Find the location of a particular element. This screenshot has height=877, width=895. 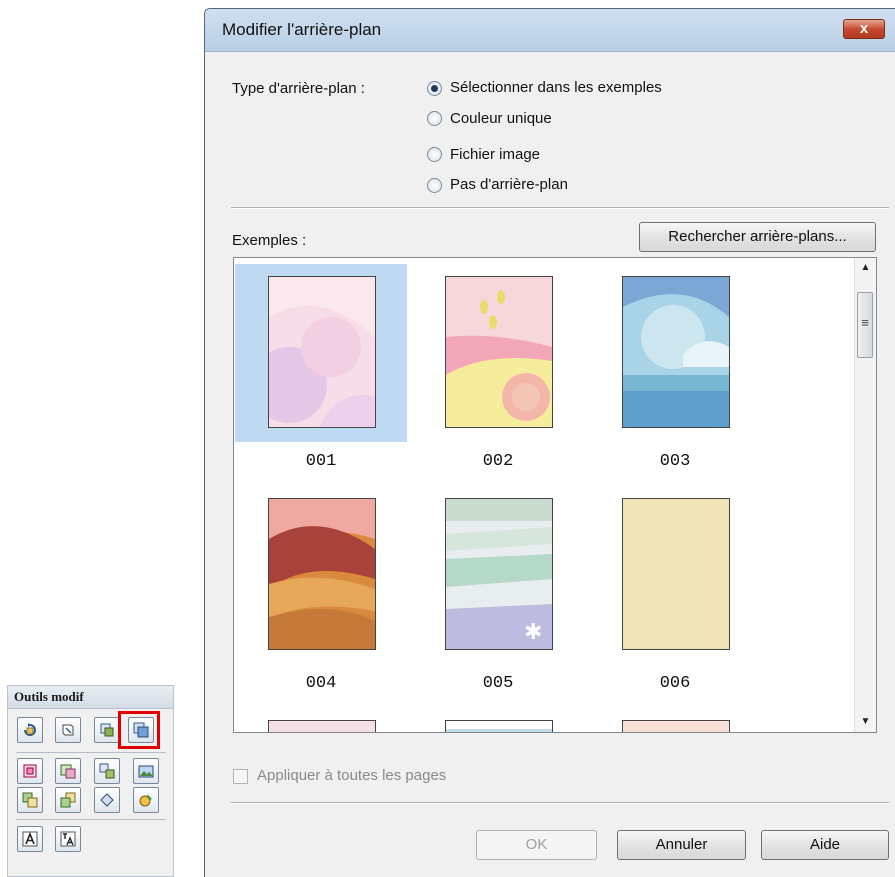

example-thumbnail: ✱ is located at coordinates (499, 574).